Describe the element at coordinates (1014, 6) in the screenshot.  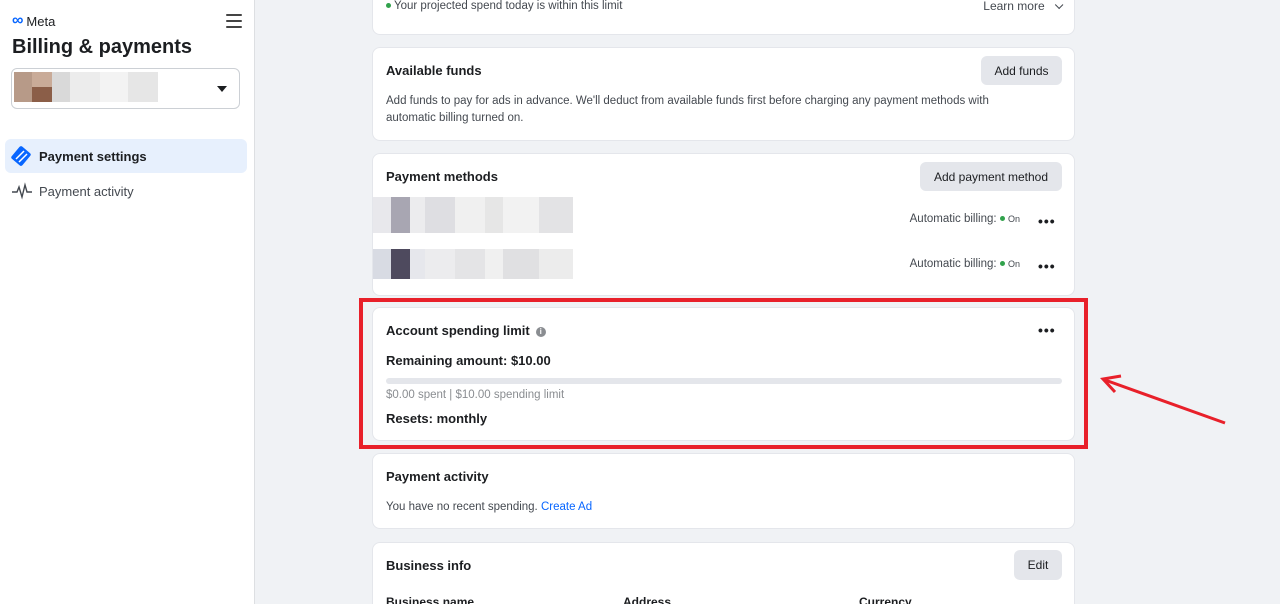
I see `learn-more-text: Learn more` at that location.